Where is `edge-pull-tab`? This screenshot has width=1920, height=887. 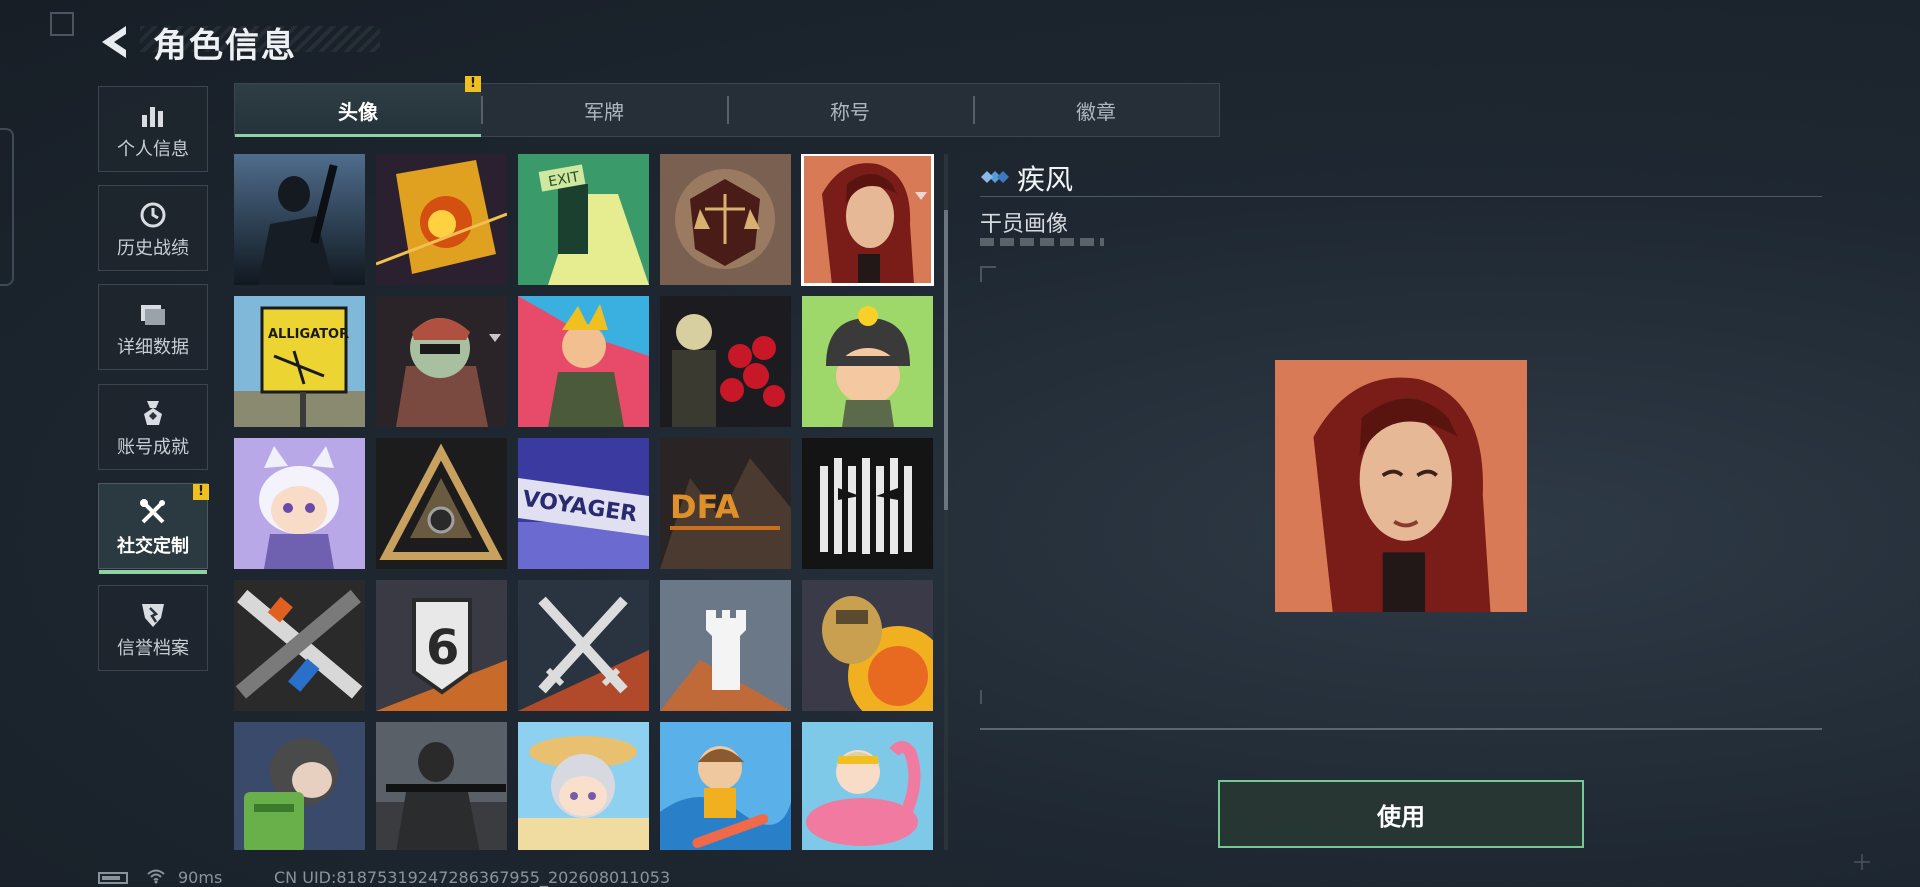
edge-pull-tab is located at coordinates (7, 207).